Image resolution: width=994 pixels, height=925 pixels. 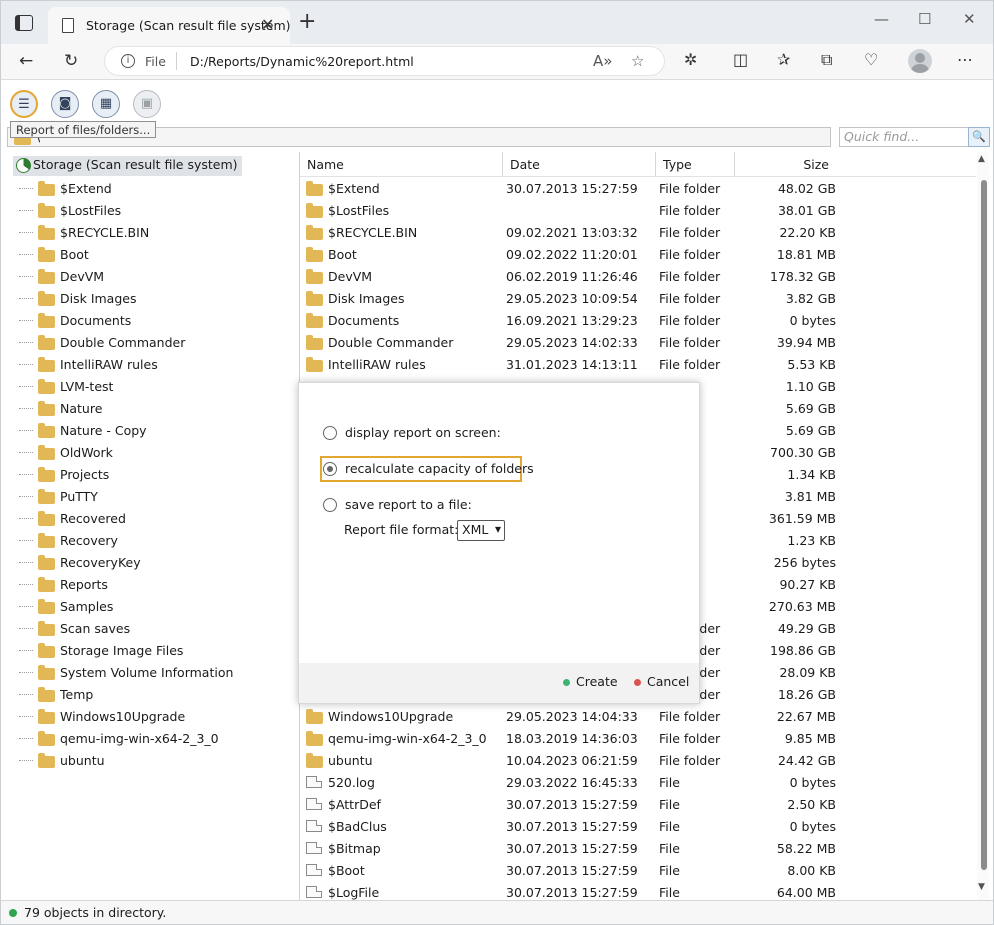 I want to click on tab-close-icon: ✕, so click(x=267, y=24).